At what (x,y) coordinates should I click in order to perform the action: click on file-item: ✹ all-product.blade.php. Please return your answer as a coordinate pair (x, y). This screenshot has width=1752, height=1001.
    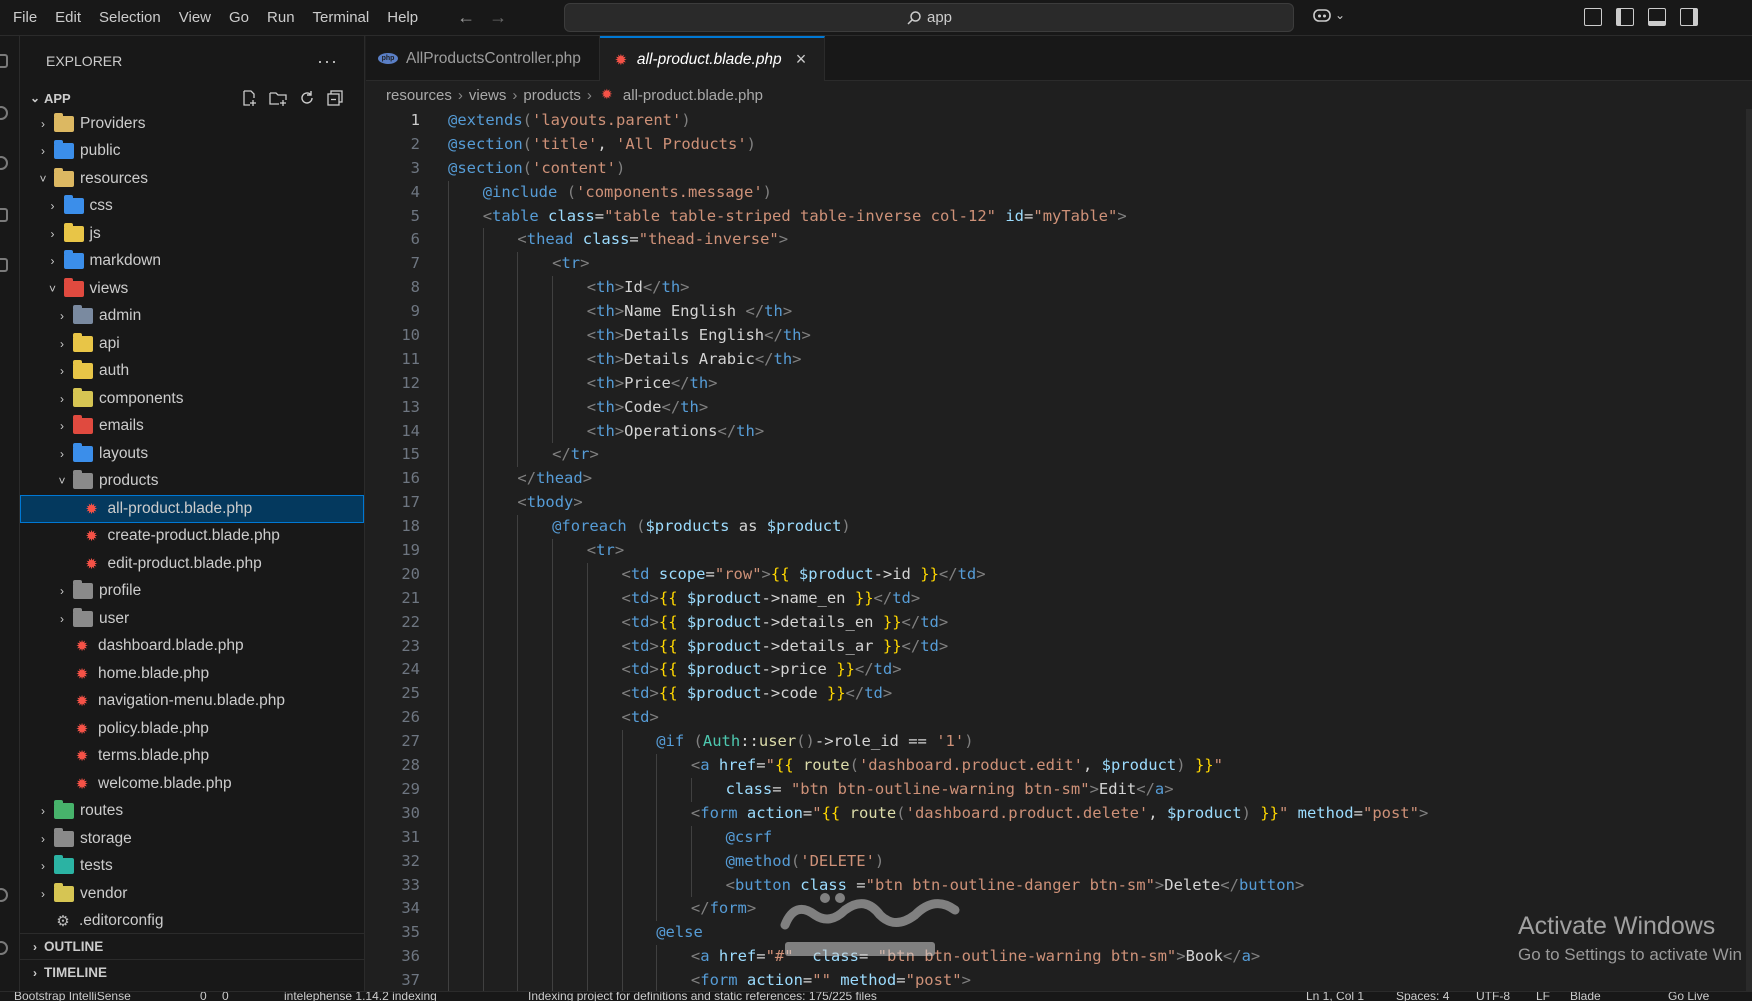
    Looking at the image, I should click on (192, 509).